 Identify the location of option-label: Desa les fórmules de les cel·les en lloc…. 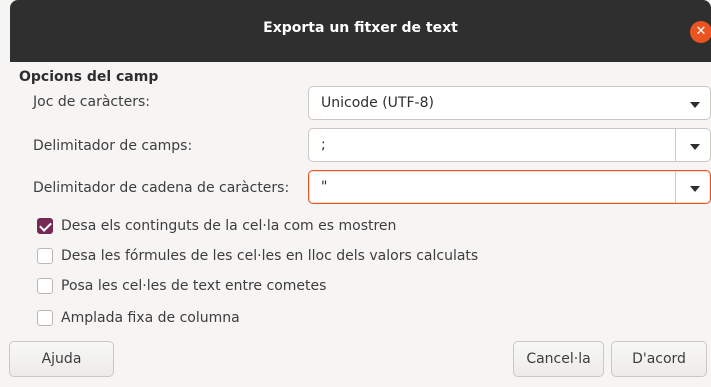
(270, 256).